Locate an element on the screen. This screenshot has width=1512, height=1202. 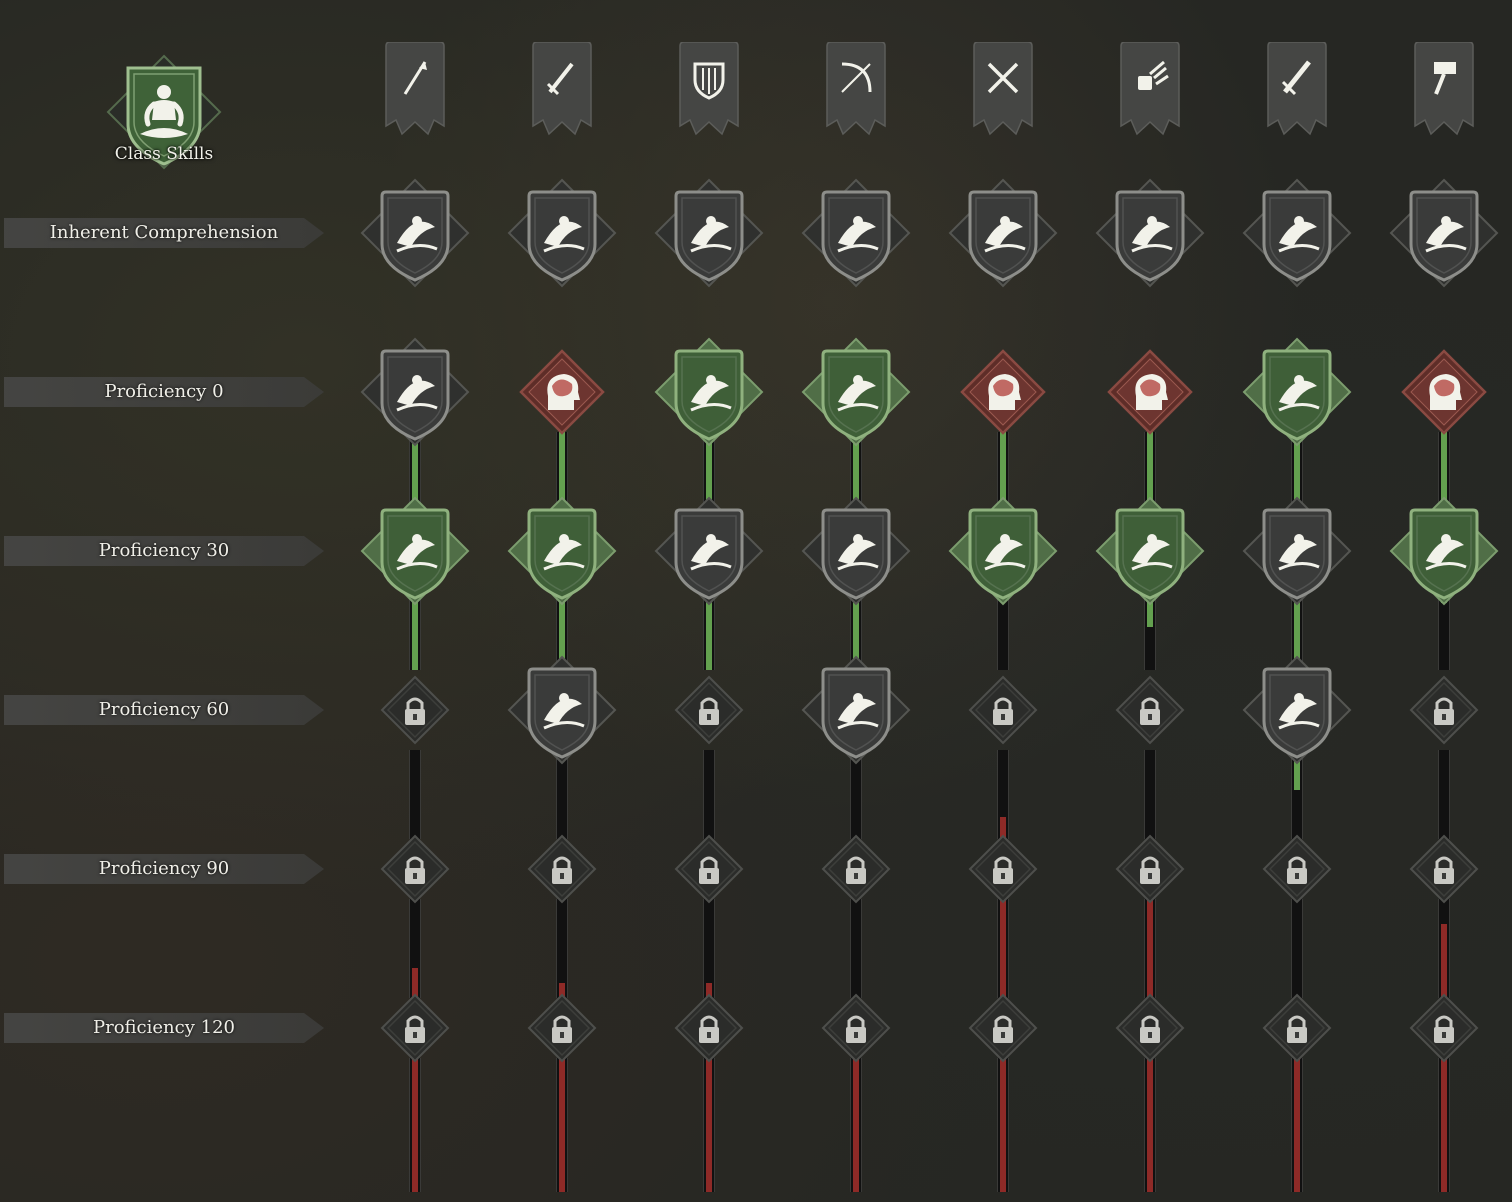
skill-node-greatsword-row0 is located at coordinates (1297, 233).